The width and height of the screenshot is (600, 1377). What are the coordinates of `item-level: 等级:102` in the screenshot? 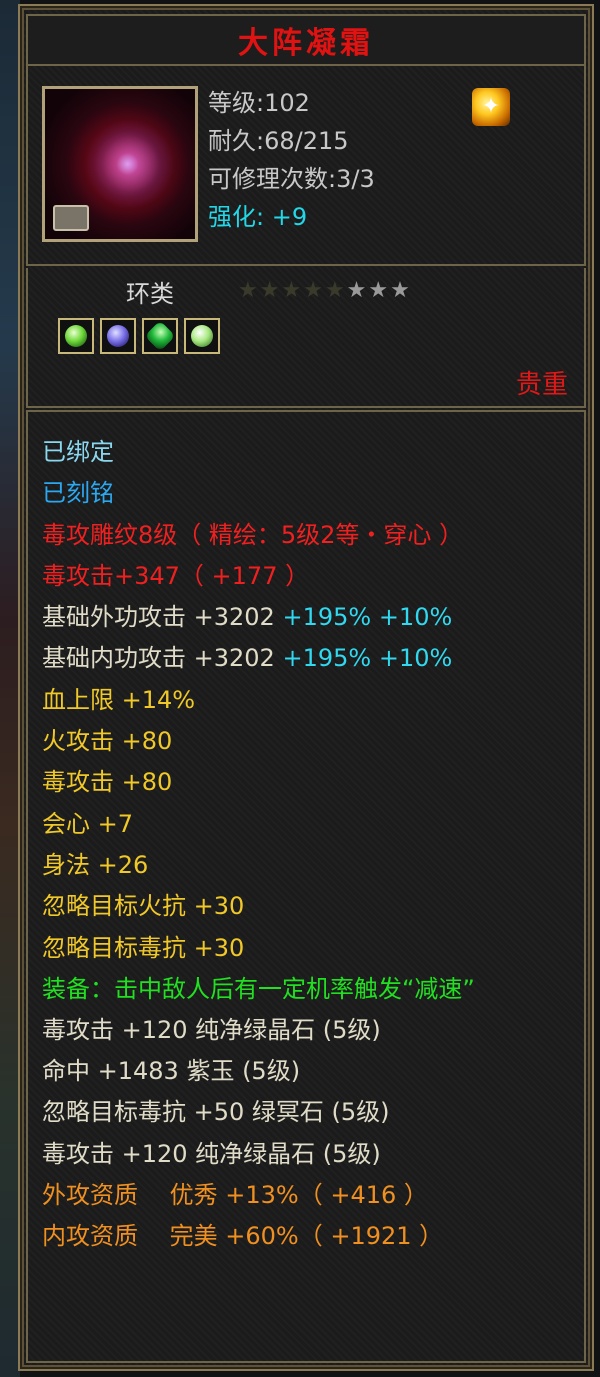 It's located at (259, 103).